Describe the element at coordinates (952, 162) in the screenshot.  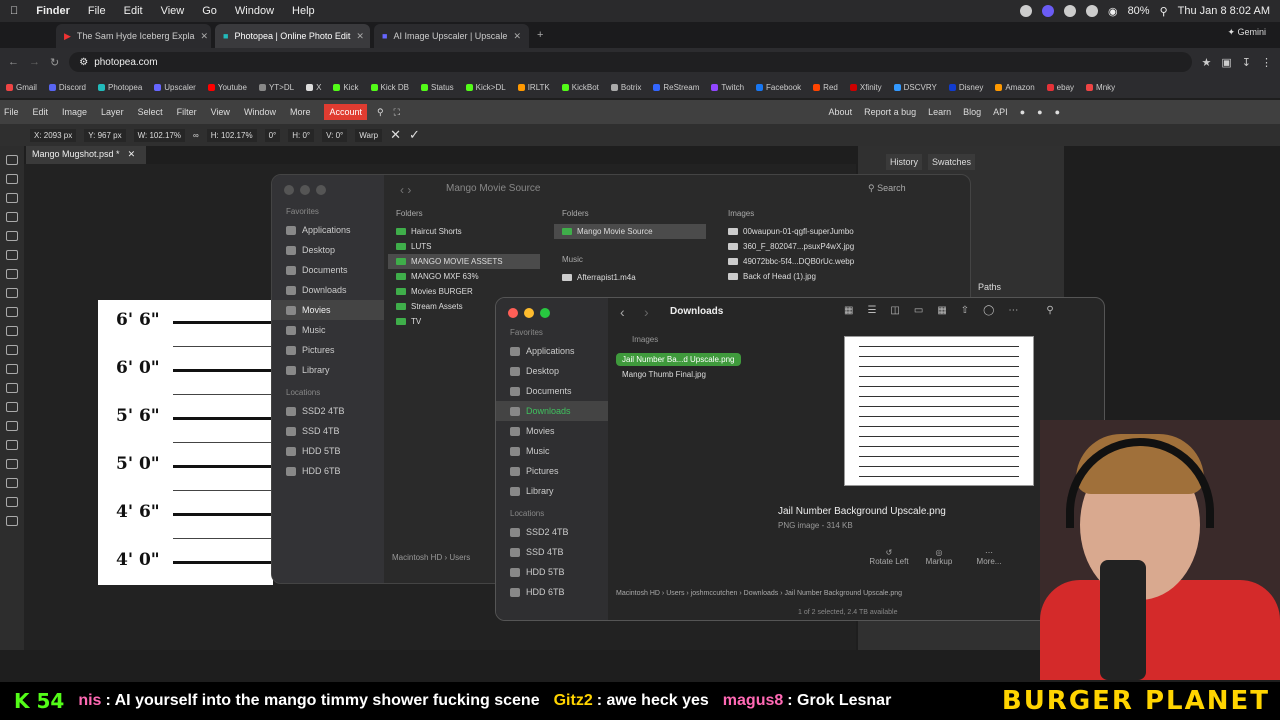
I see `tab-swatches: Swatches` at that location.